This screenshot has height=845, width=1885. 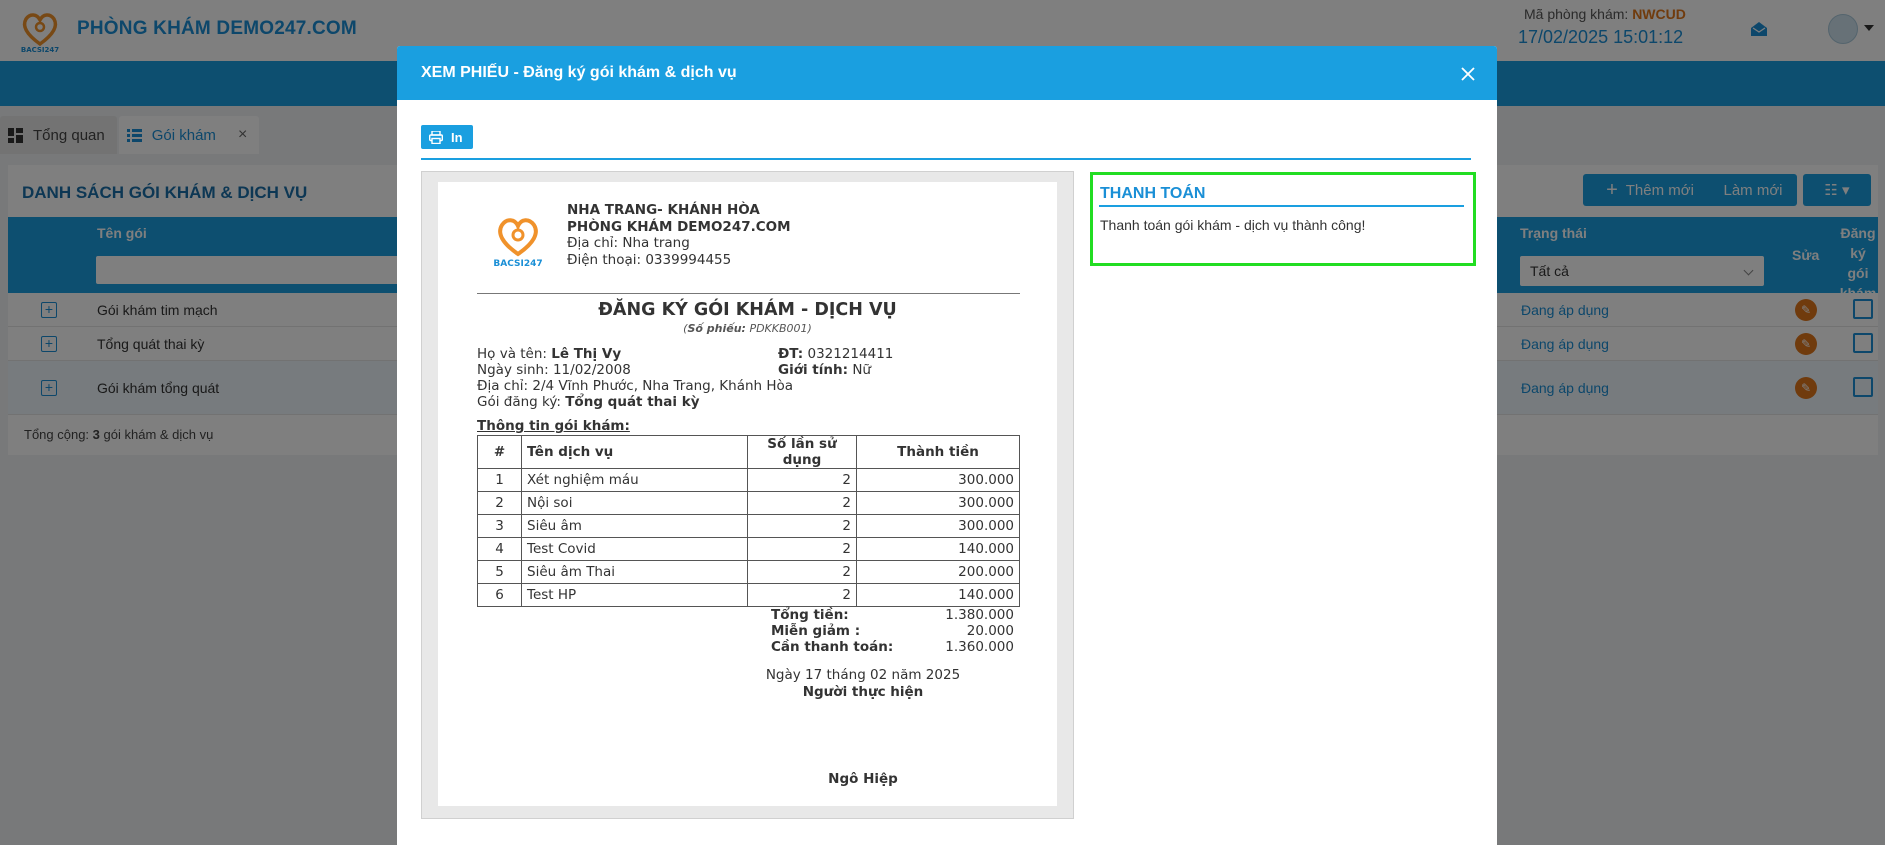 What do you see at coordinates (863, 779) in the screenshot?
I see `performer-name: Ngô Hiệp` at bounding box center [863, 779].